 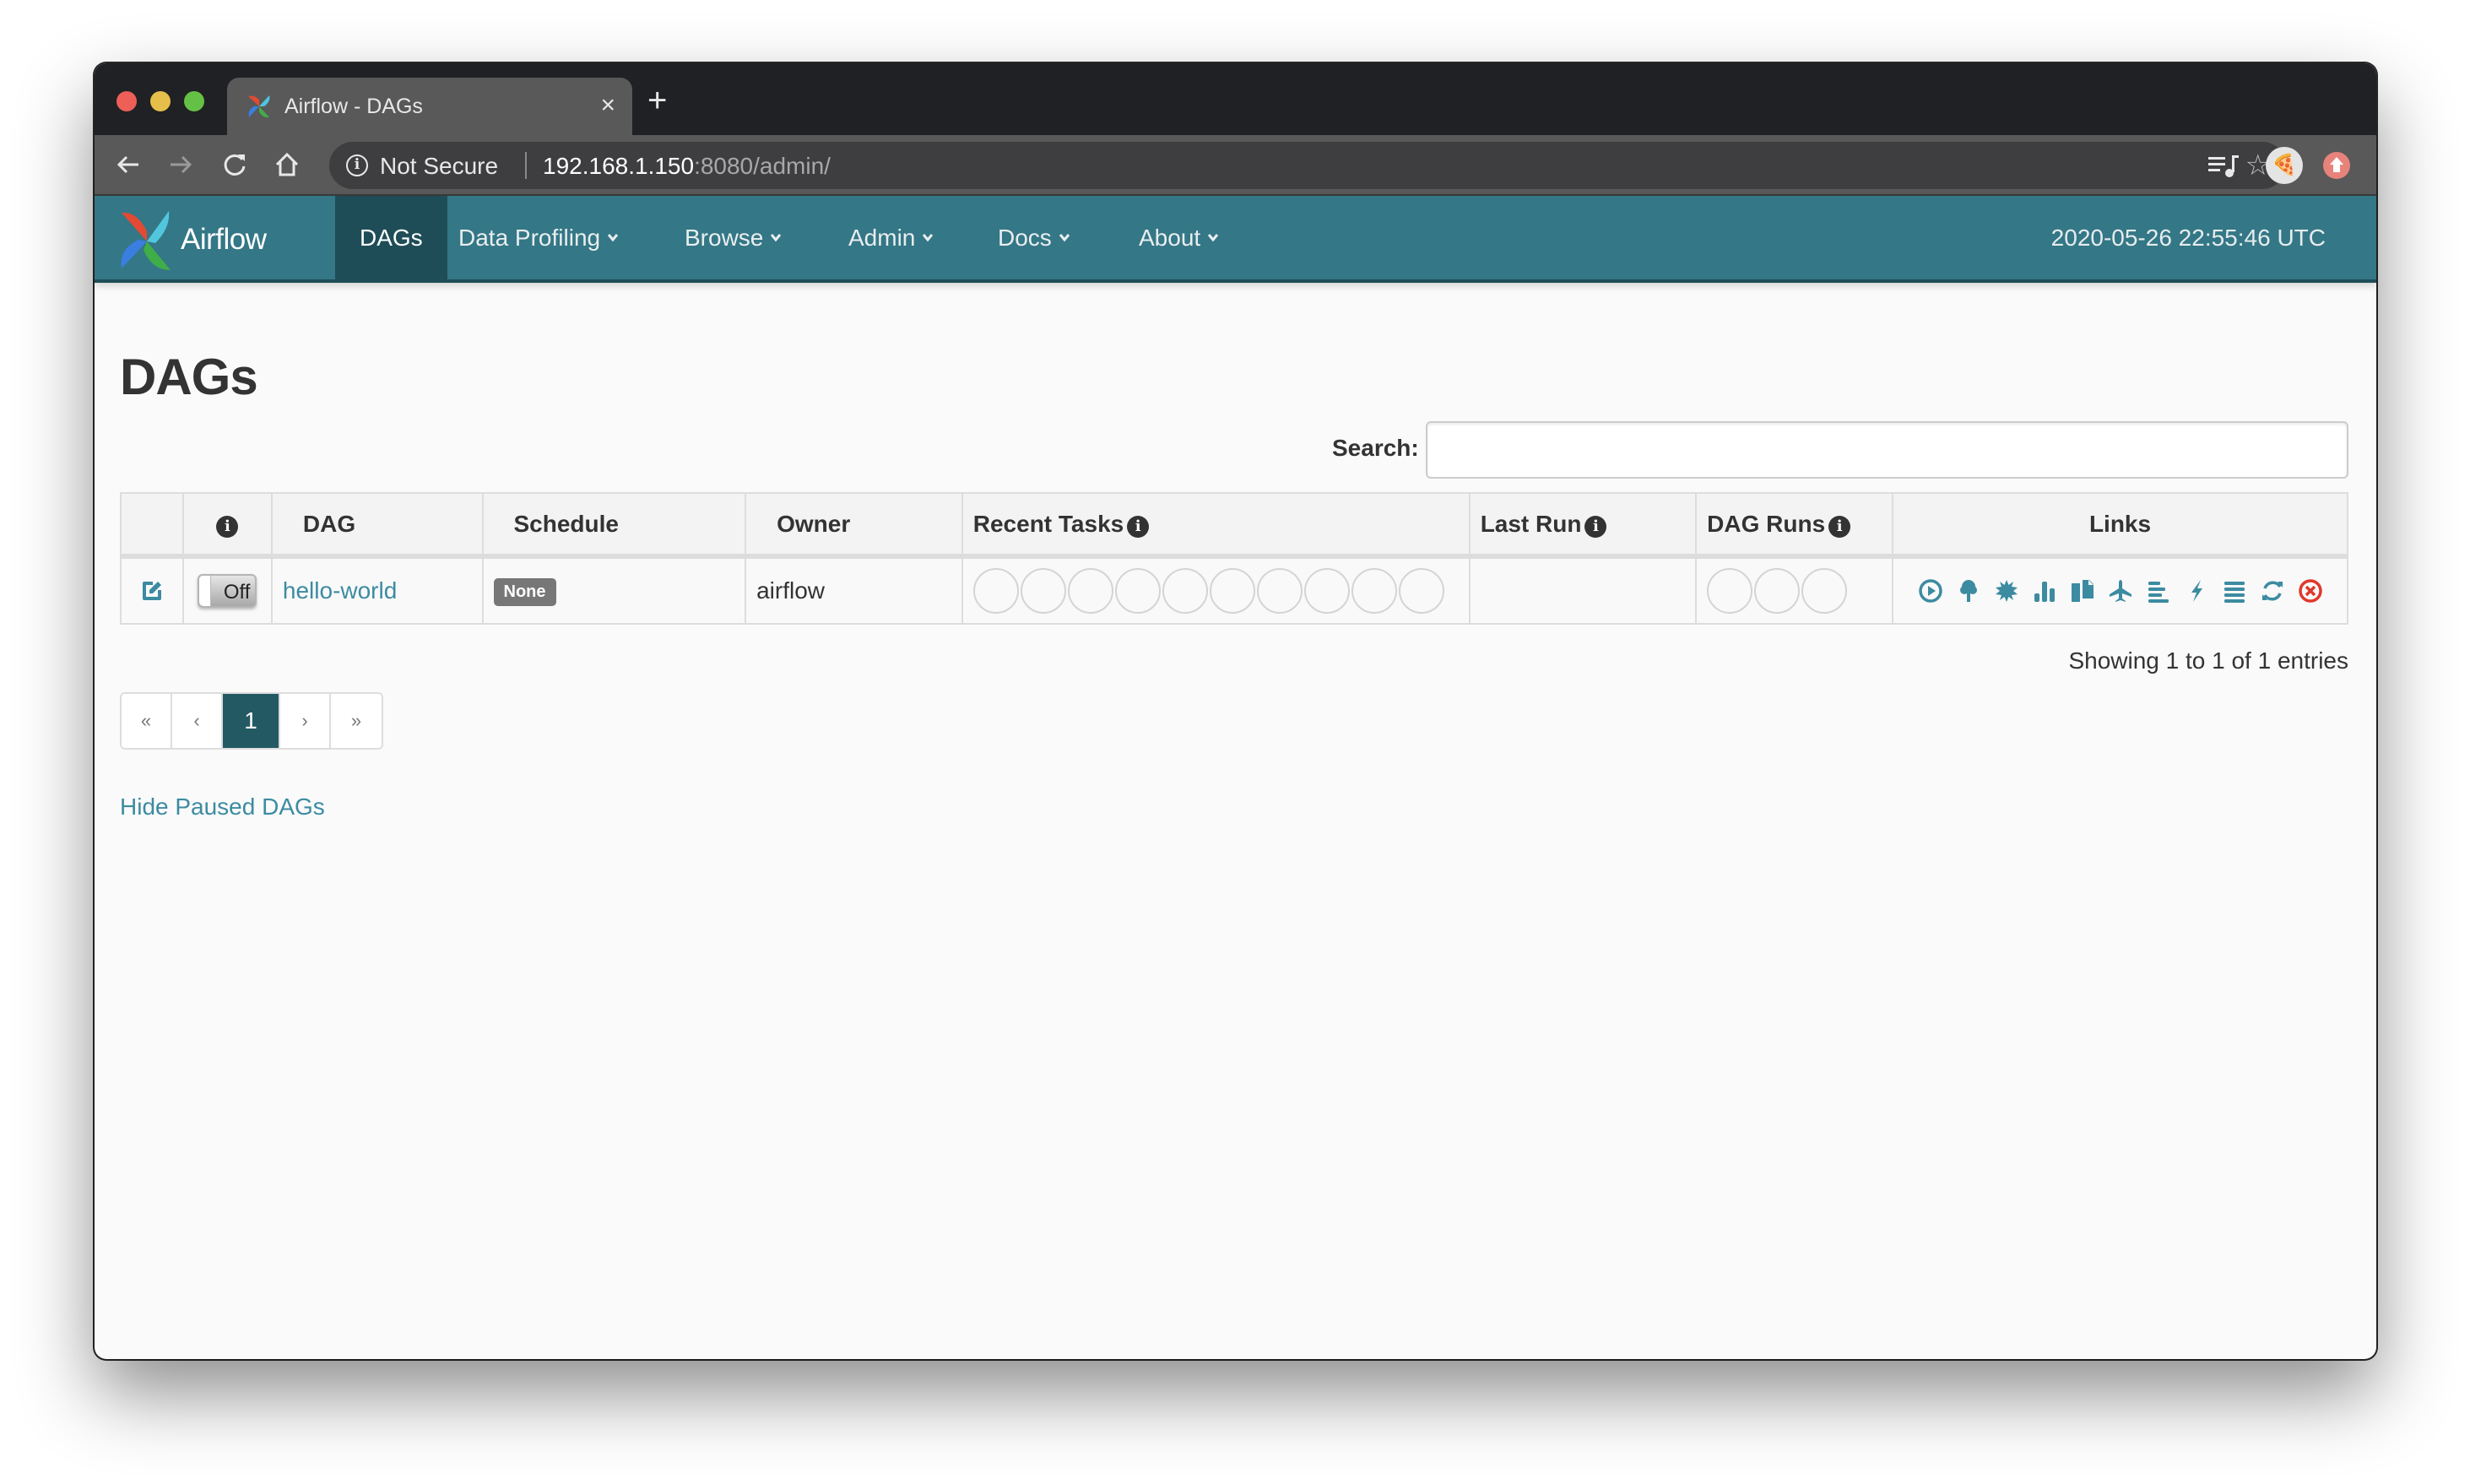 I want to click on header-recent-tasks: Recent Tasks i, so click(x=1216, y=525).